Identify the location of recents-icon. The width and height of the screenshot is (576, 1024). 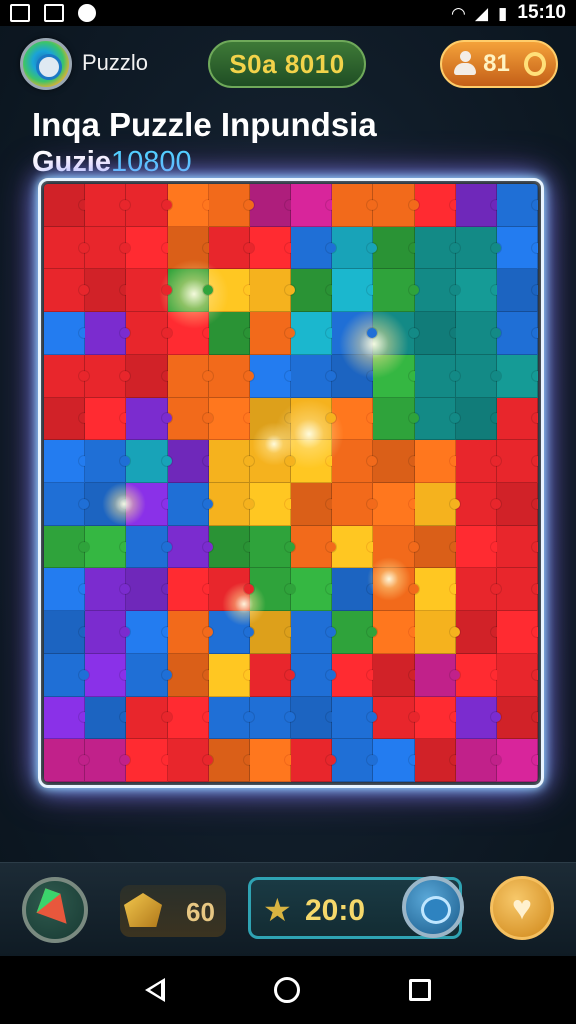
(420, 990).